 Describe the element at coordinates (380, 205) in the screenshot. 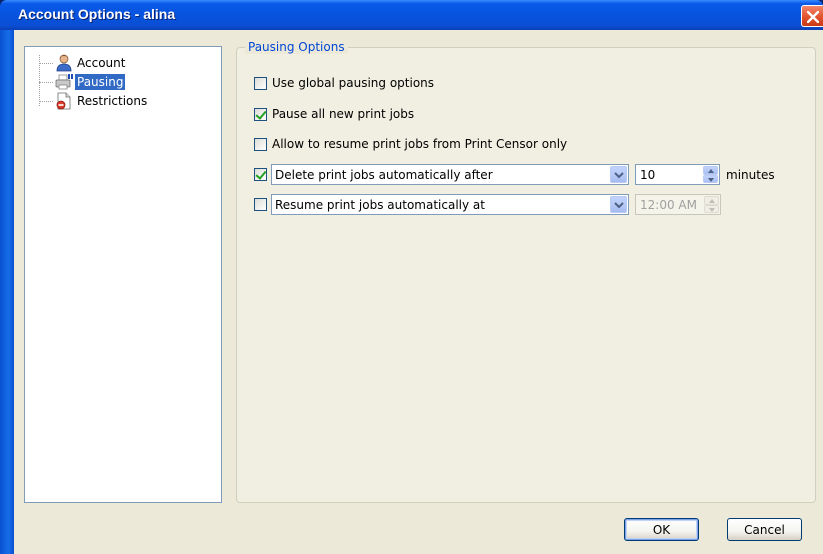

I see `resume-auto-combo-value: Resume print jobs automatically at` at that location.